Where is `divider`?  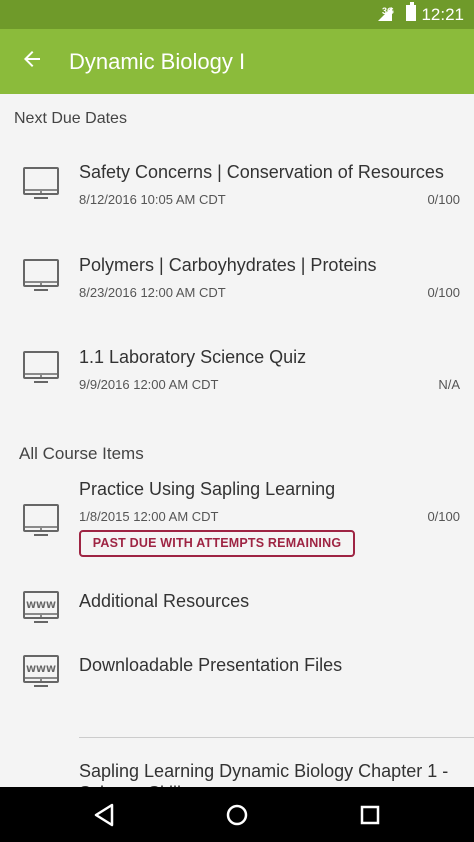 divider is located at coordinates (276, 737).